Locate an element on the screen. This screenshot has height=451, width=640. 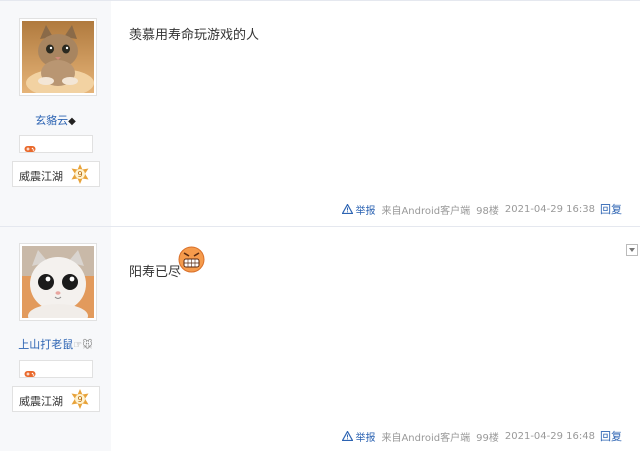
cat-avatar-image is located at coordinates (58, 57).